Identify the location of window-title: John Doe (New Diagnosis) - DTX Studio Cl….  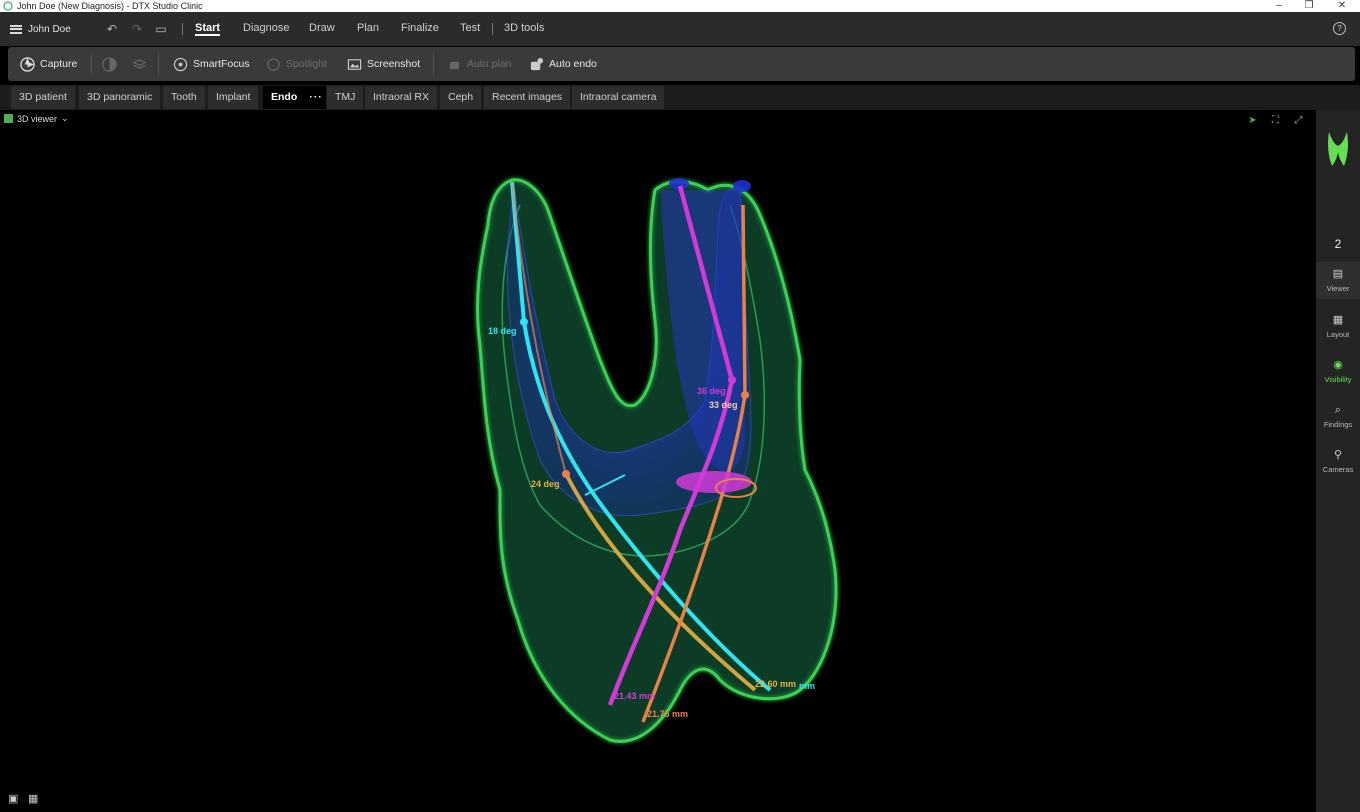
(110, 6).